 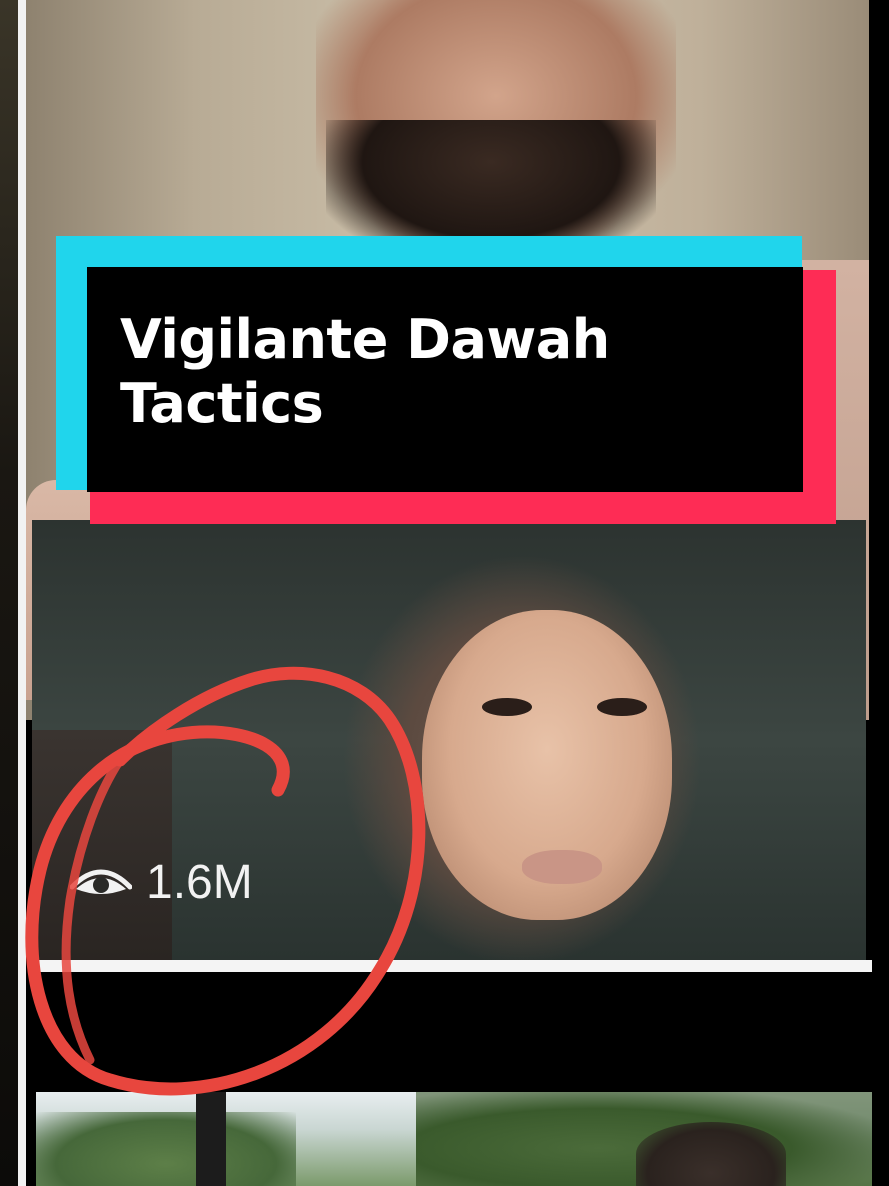 What do you see at coordinates (452, 1032) in the screenshot?
I see `black-band` at bounding box center [452, 1032].